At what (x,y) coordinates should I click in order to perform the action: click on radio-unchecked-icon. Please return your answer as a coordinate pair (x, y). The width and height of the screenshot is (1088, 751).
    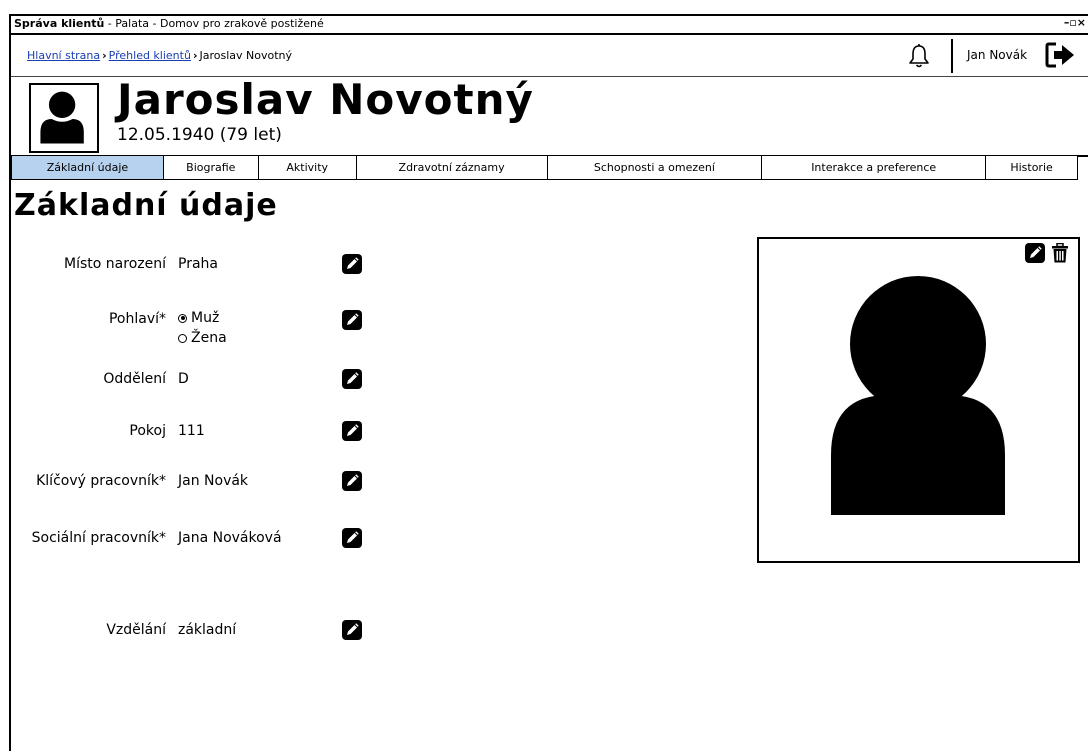
    Looking at the image, I should click on (182, 338).